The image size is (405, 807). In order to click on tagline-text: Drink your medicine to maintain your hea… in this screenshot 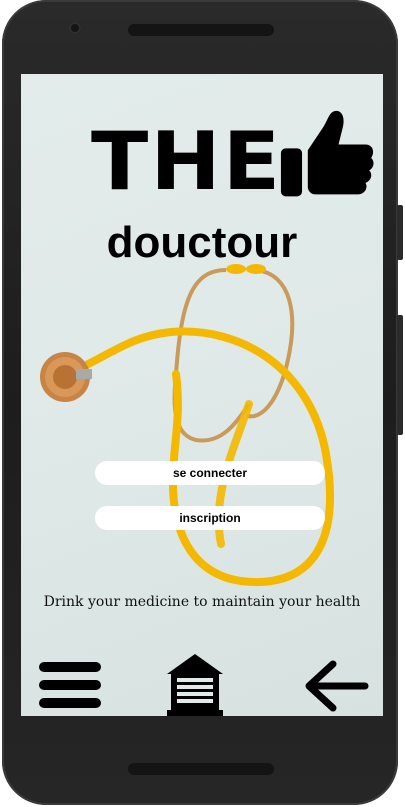, I will do `click(202, 602)`.